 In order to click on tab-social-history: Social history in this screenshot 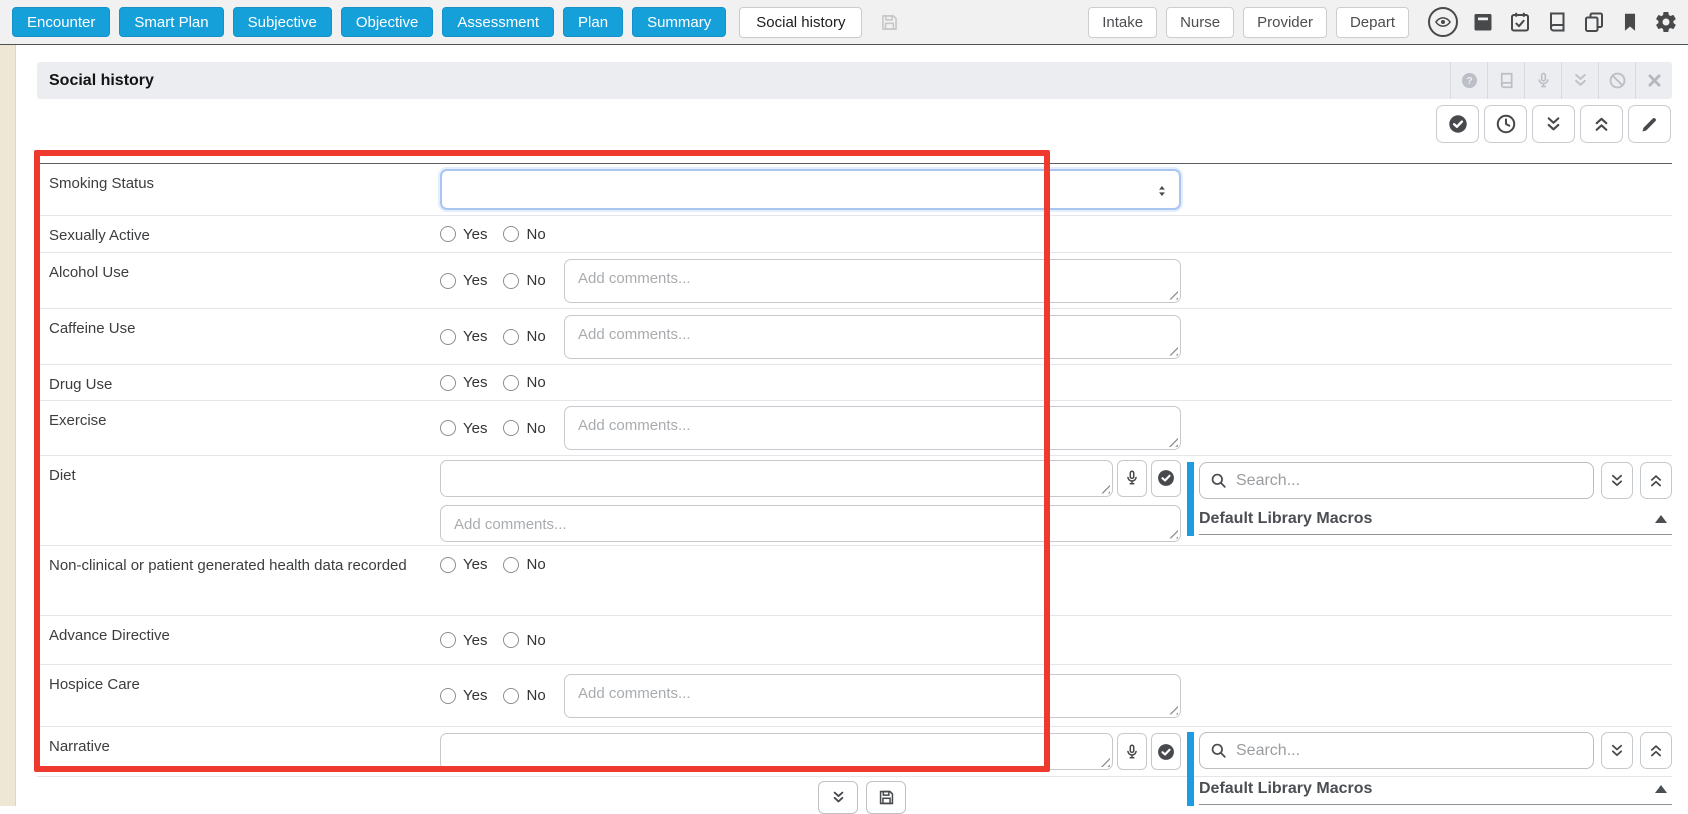, I will do `click(801, 22)`.